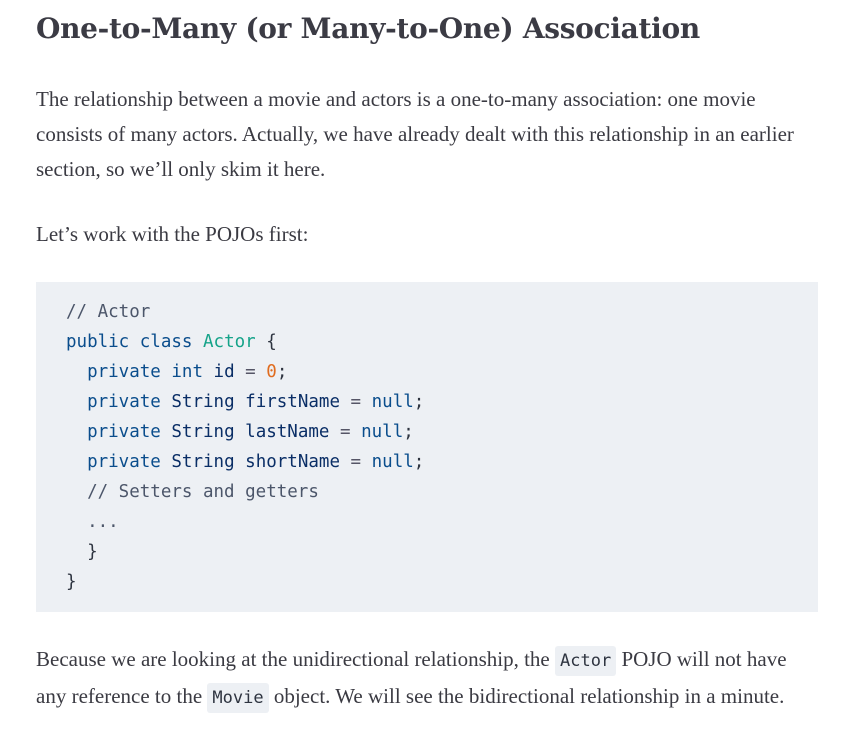 This screenshot has width=861, height=755. Describe the element at coordinates (166, 342) in the screenshot. I see `code-keyword: class` at that location.